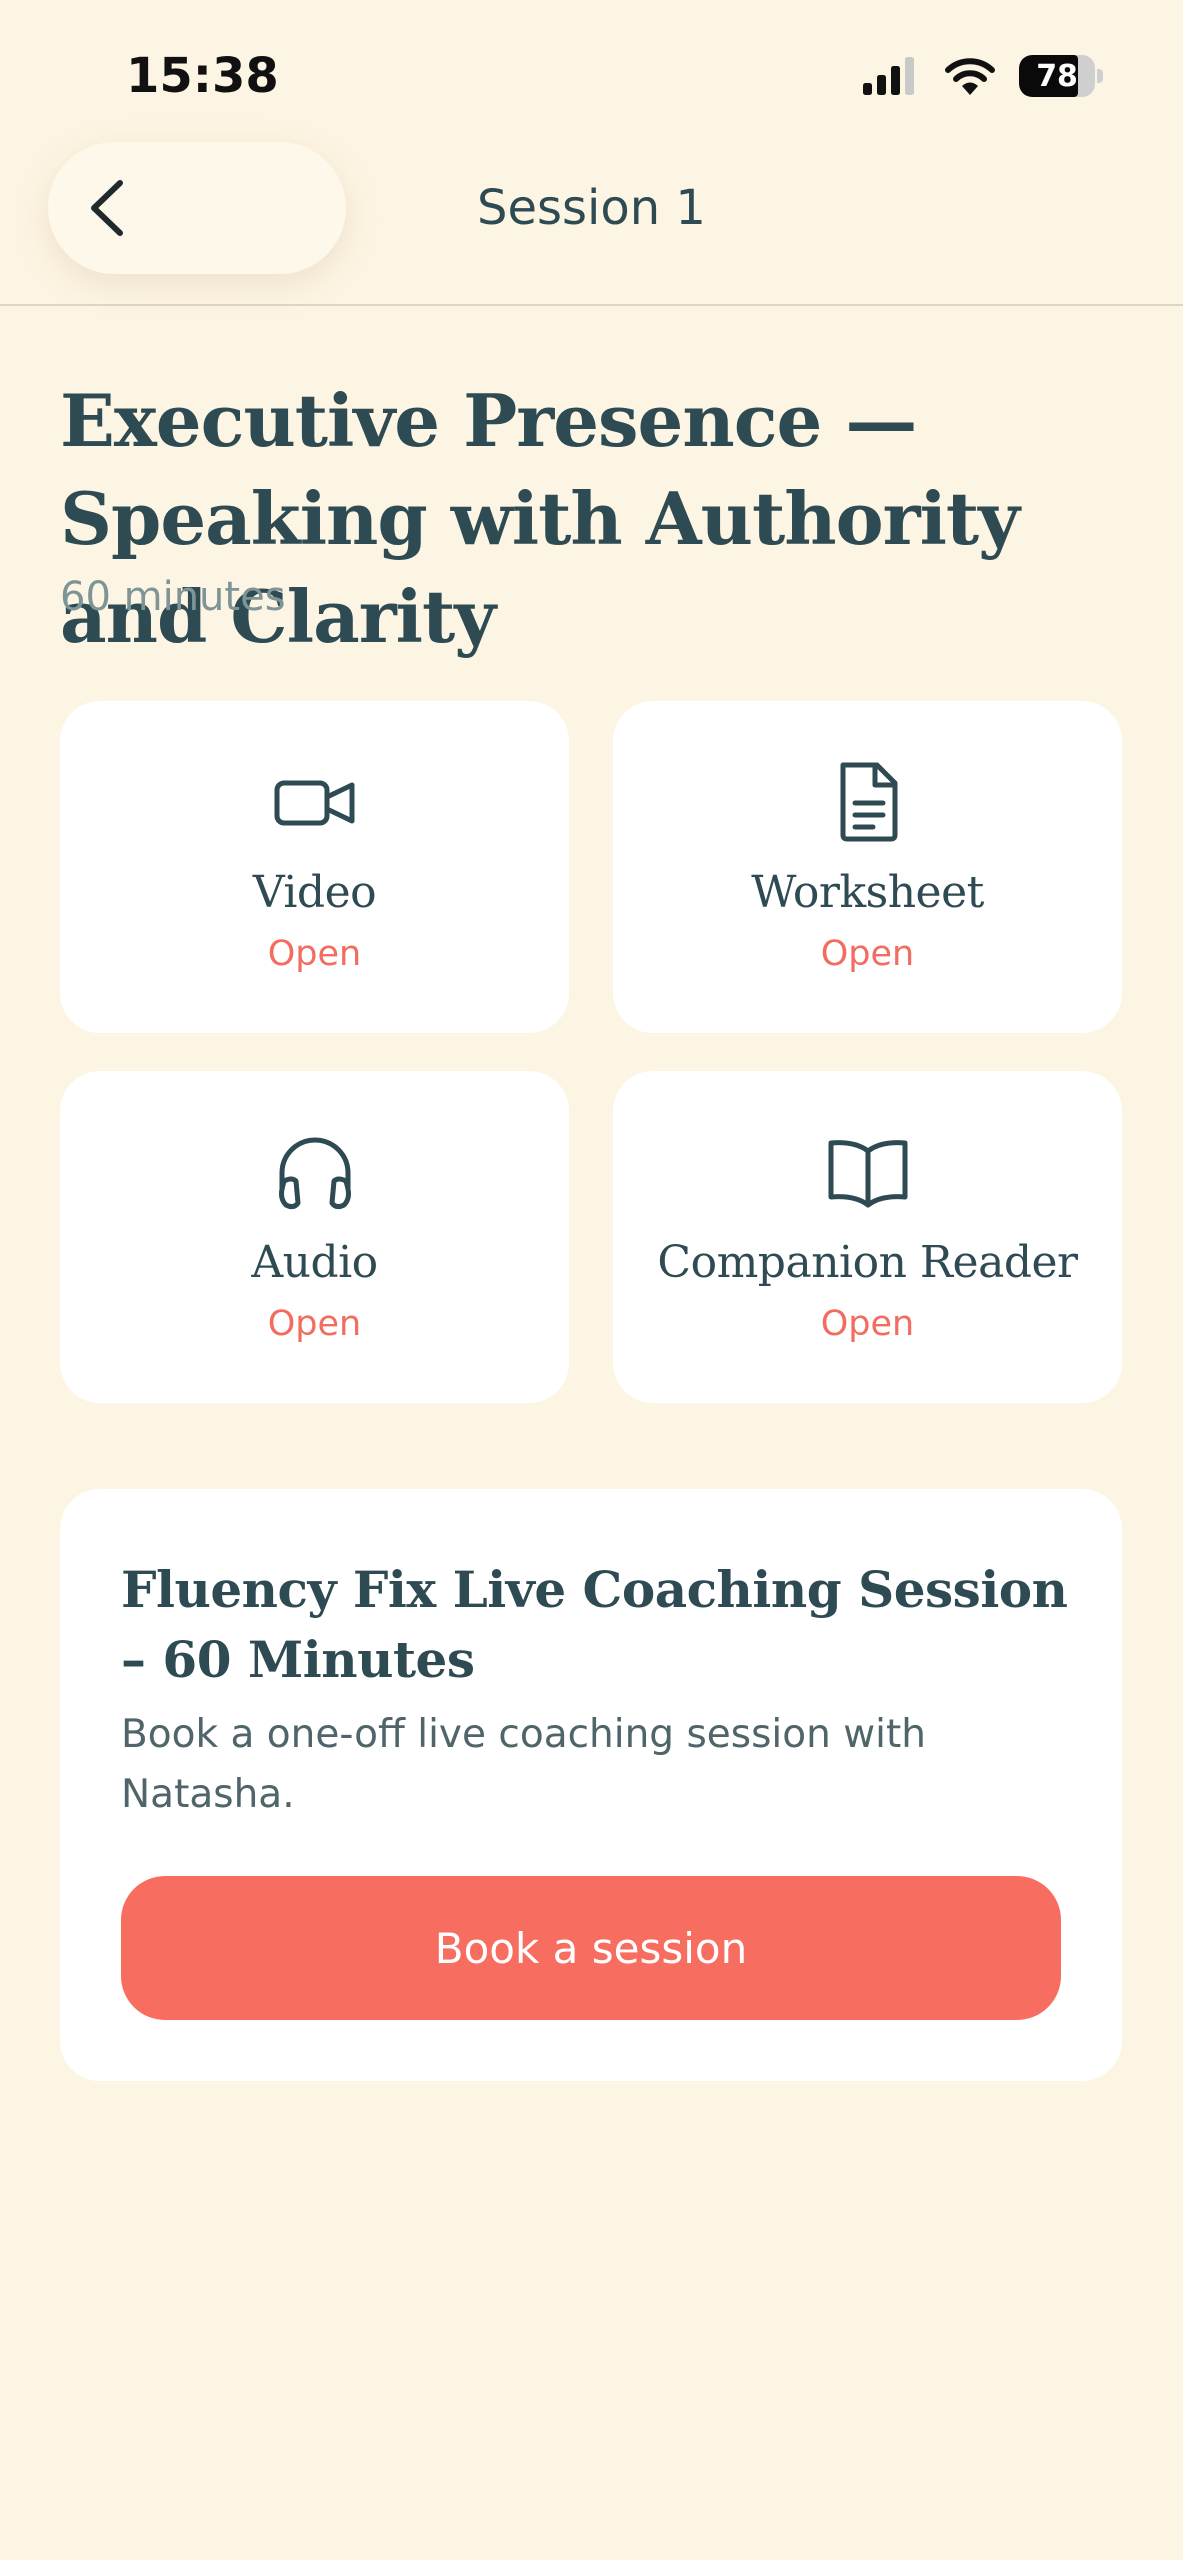  I want to click on nav-header: Session 1, so click(591, 223).